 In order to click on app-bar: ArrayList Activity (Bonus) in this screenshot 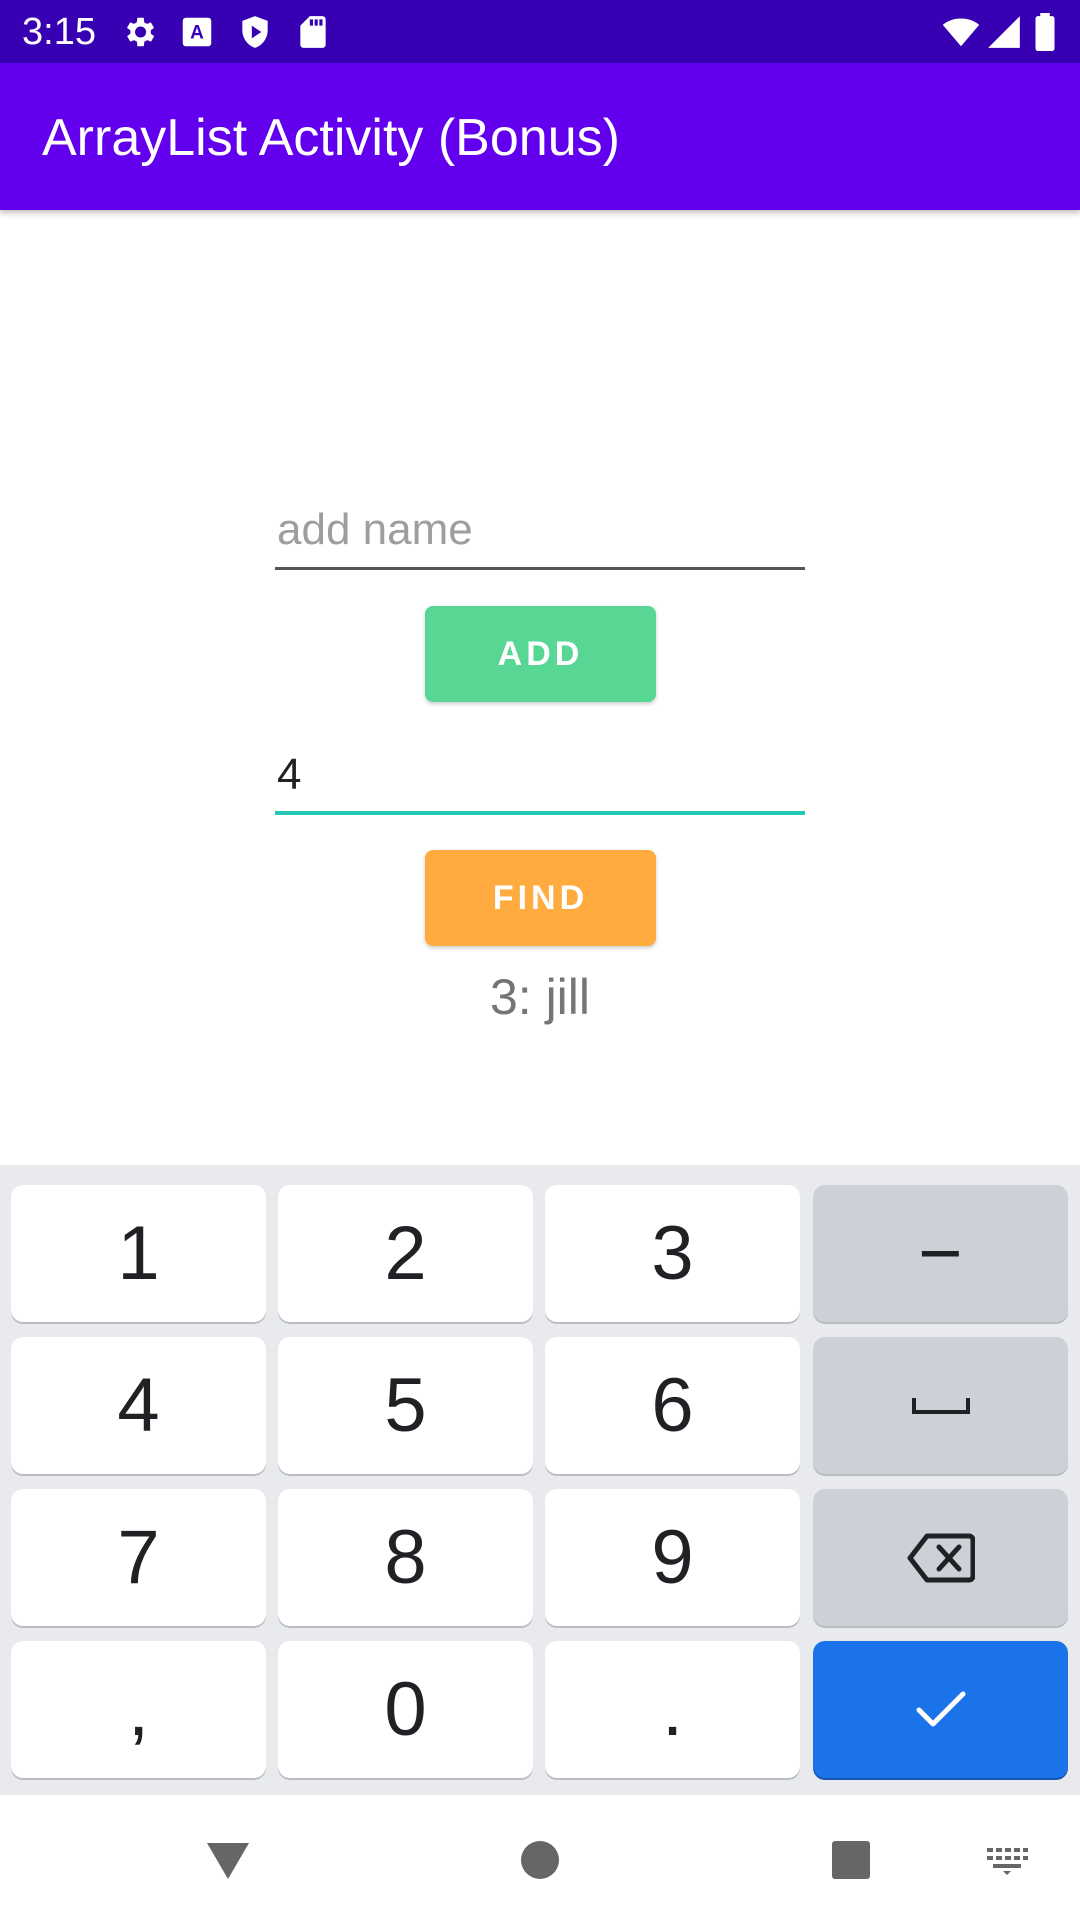, I will do `click(540, 136)`.